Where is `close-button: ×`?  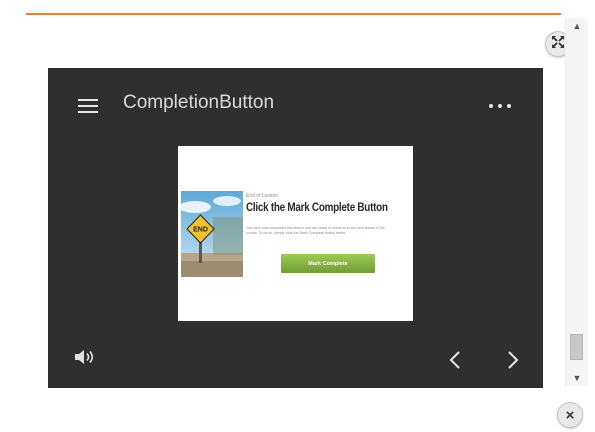
close-button: × is located at coordinates (570, 415).